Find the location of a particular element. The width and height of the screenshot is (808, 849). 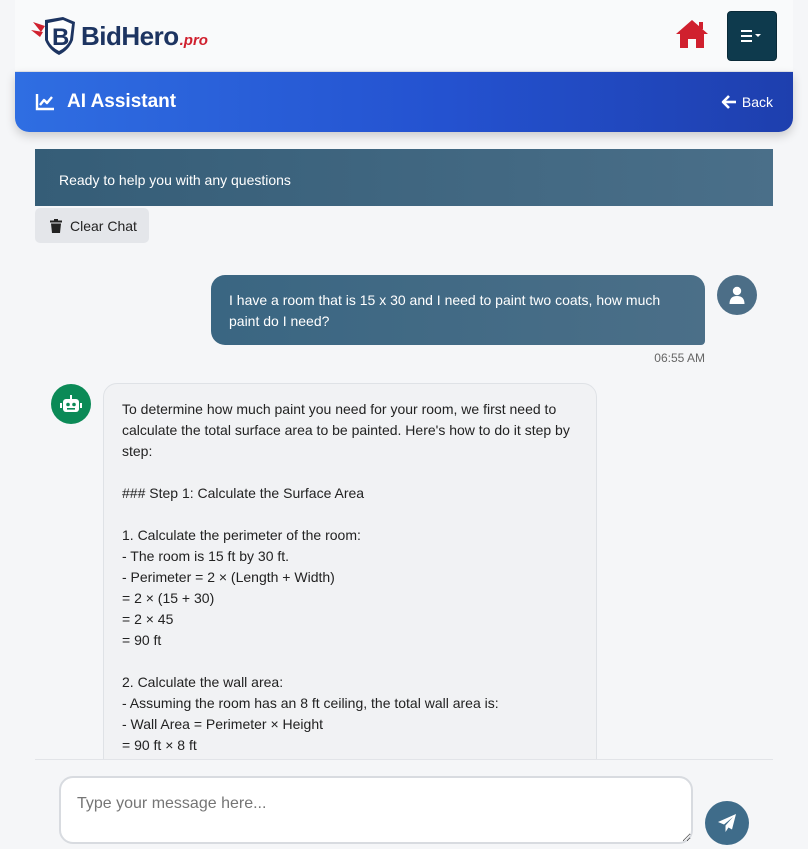

message-input is located at coordinates (376, 810).